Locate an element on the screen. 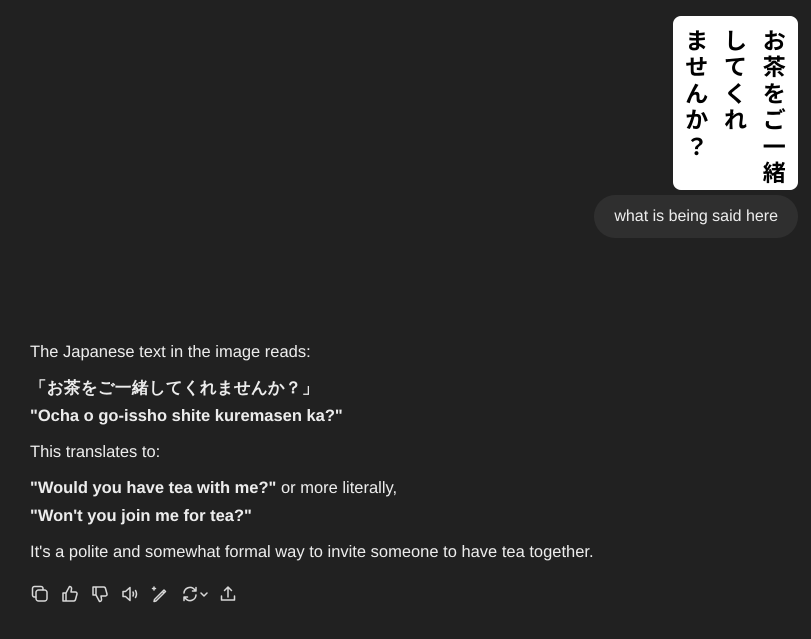 This screenshot has height=639, width=811. thumbs-down-icon is located at coordinates (100, 594).